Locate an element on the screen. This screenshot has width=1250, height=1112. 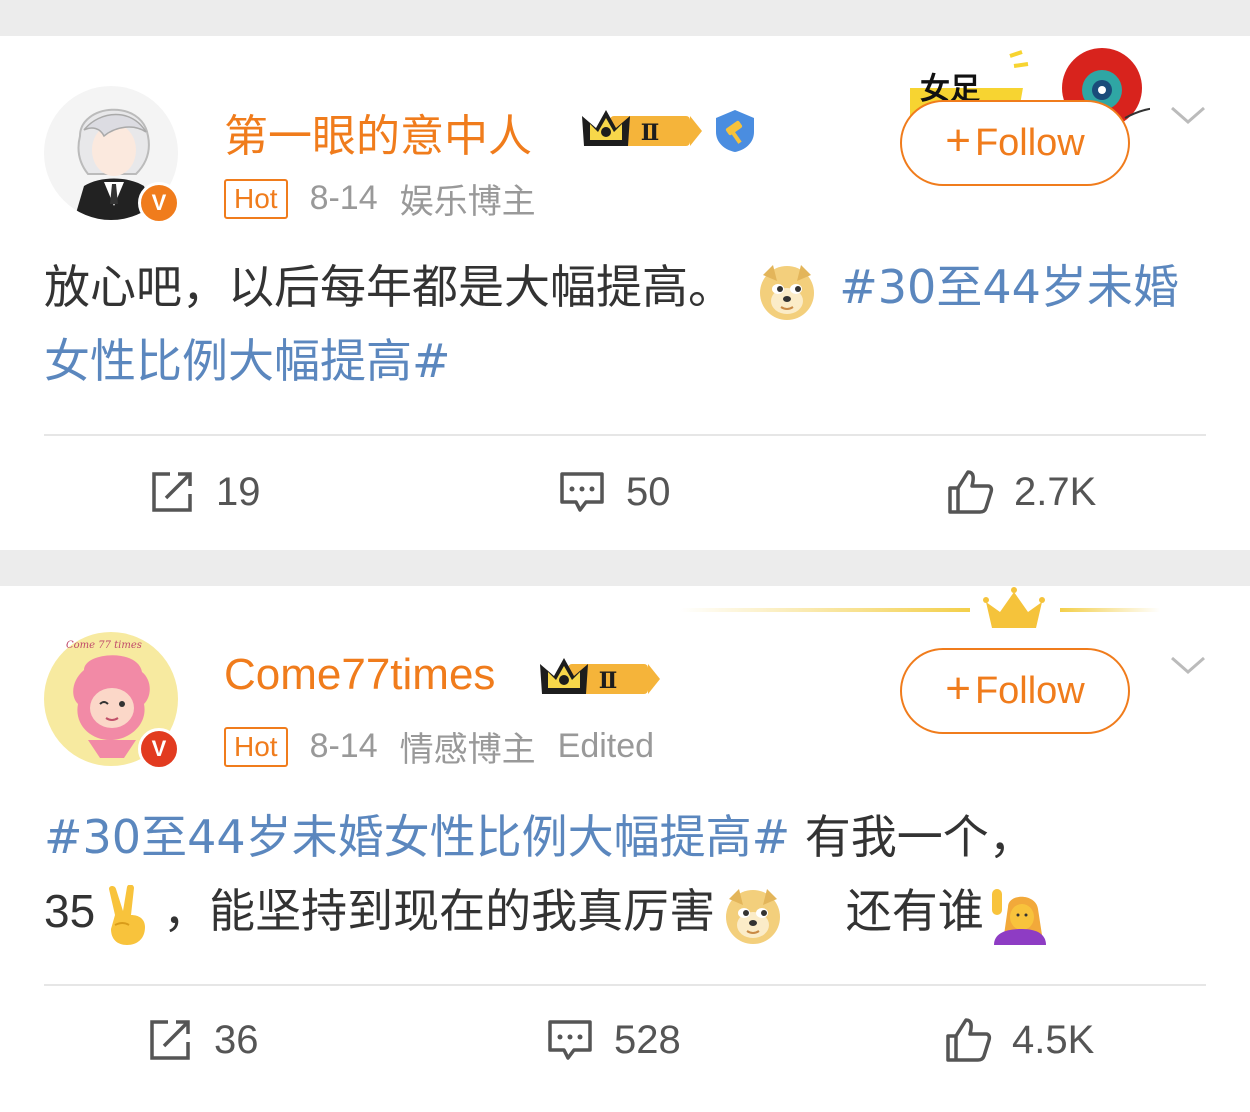
post-meta: Hot 8-14 娱乐博主 is located at coordinates (380, 198).